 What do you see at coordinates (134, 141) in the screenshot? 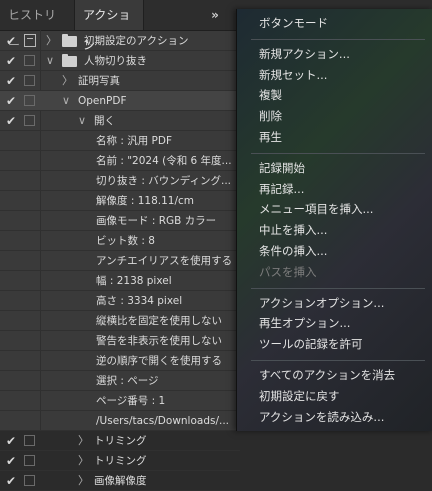
I see `step-parameter-text: 名称 : 汎用 PDF` at bounding box center [134, 141].